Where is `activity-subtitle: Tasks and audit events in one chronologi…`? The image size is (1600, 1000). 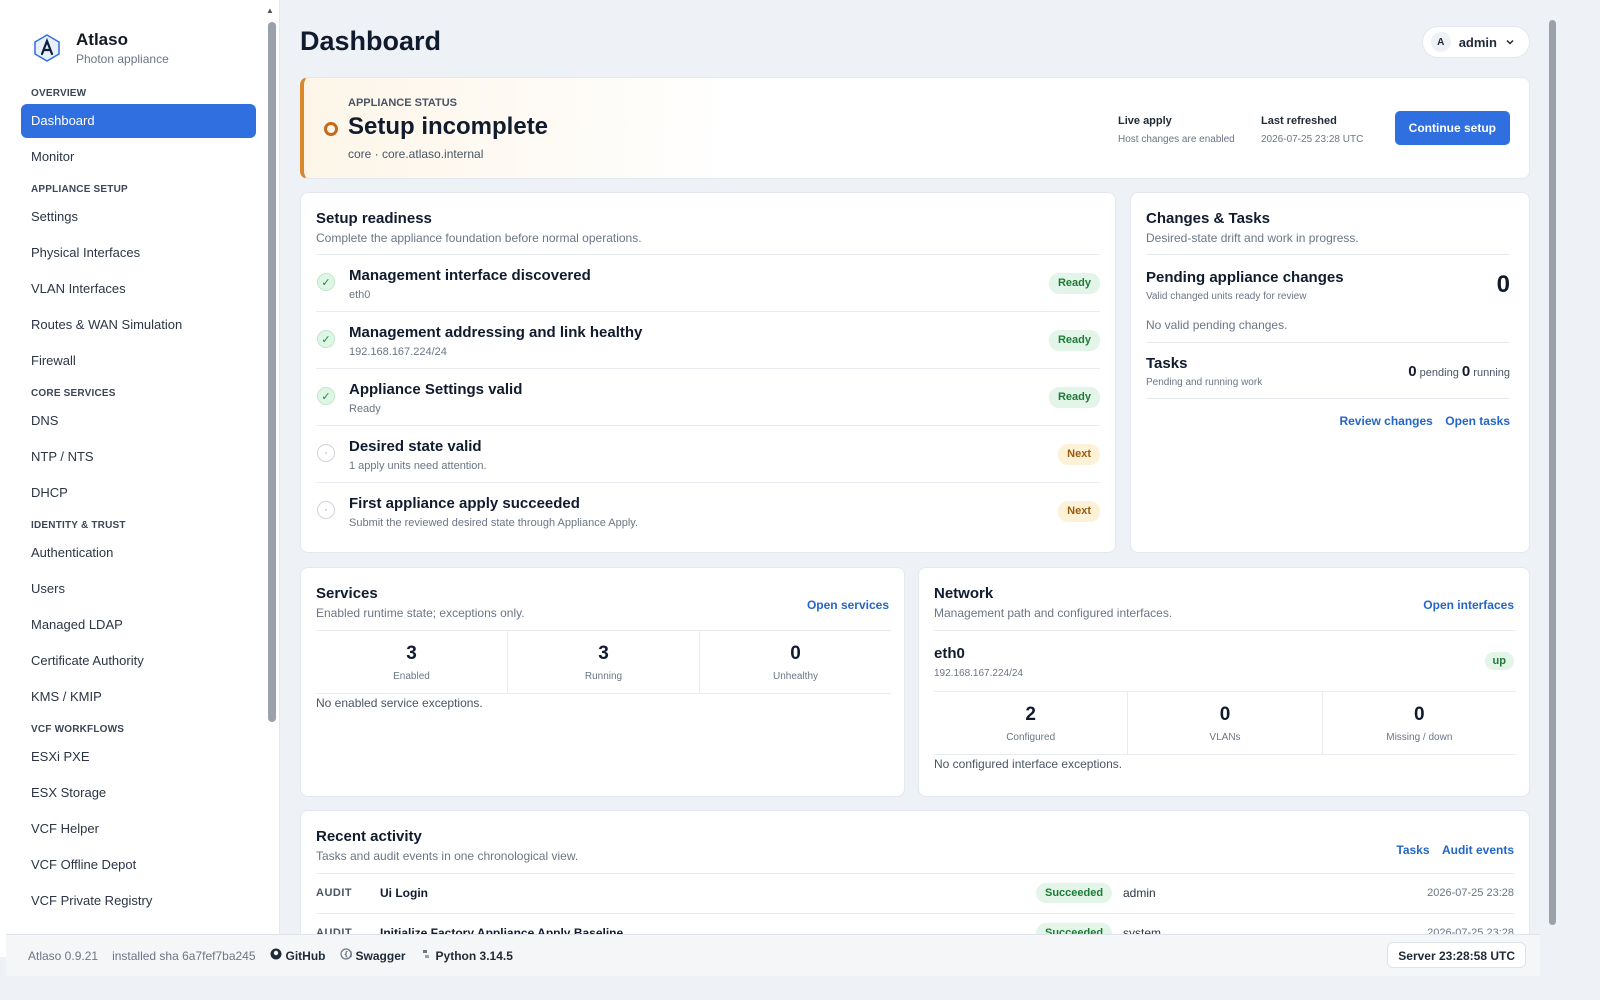
activity-subtitle: Tasks and audit events in one chronologi… is located at coordinates (447, 856).